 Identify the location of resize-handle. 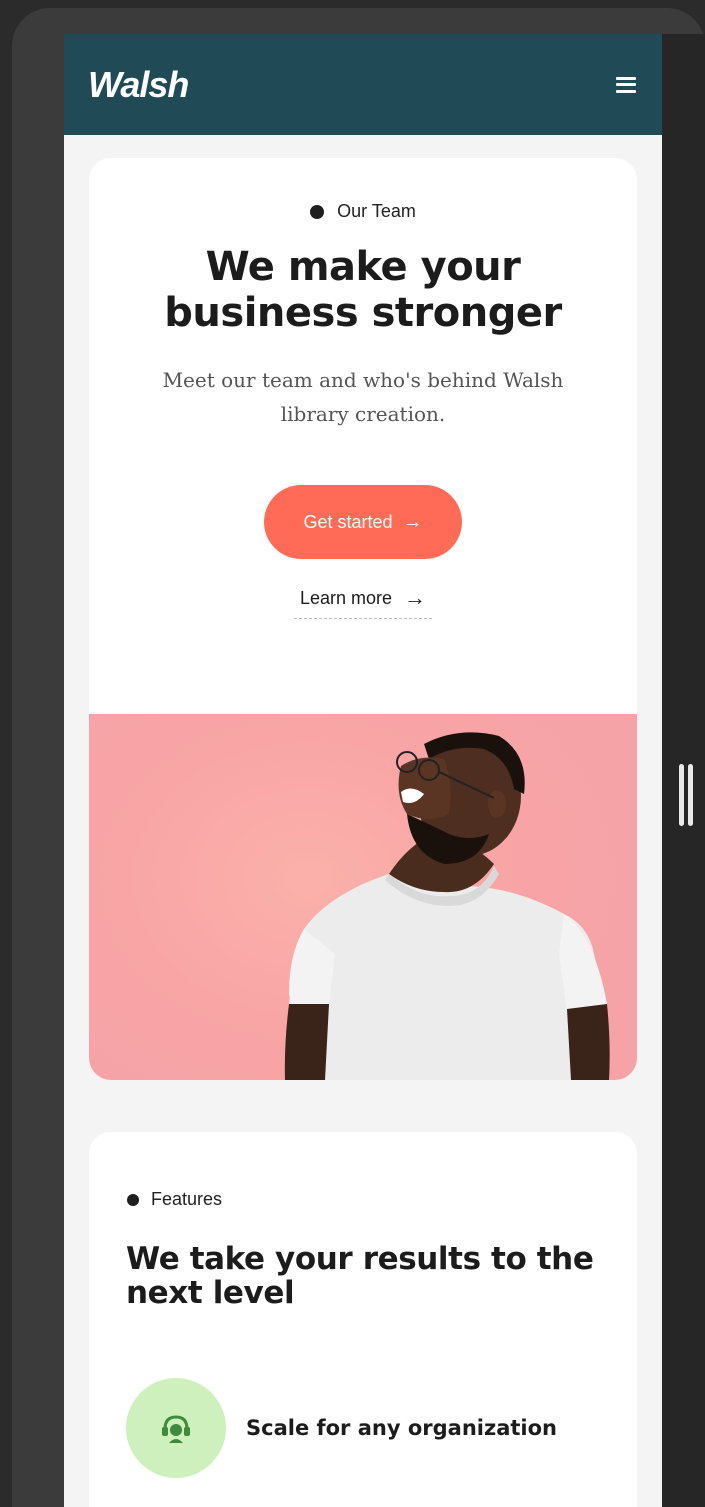
(686, 795).